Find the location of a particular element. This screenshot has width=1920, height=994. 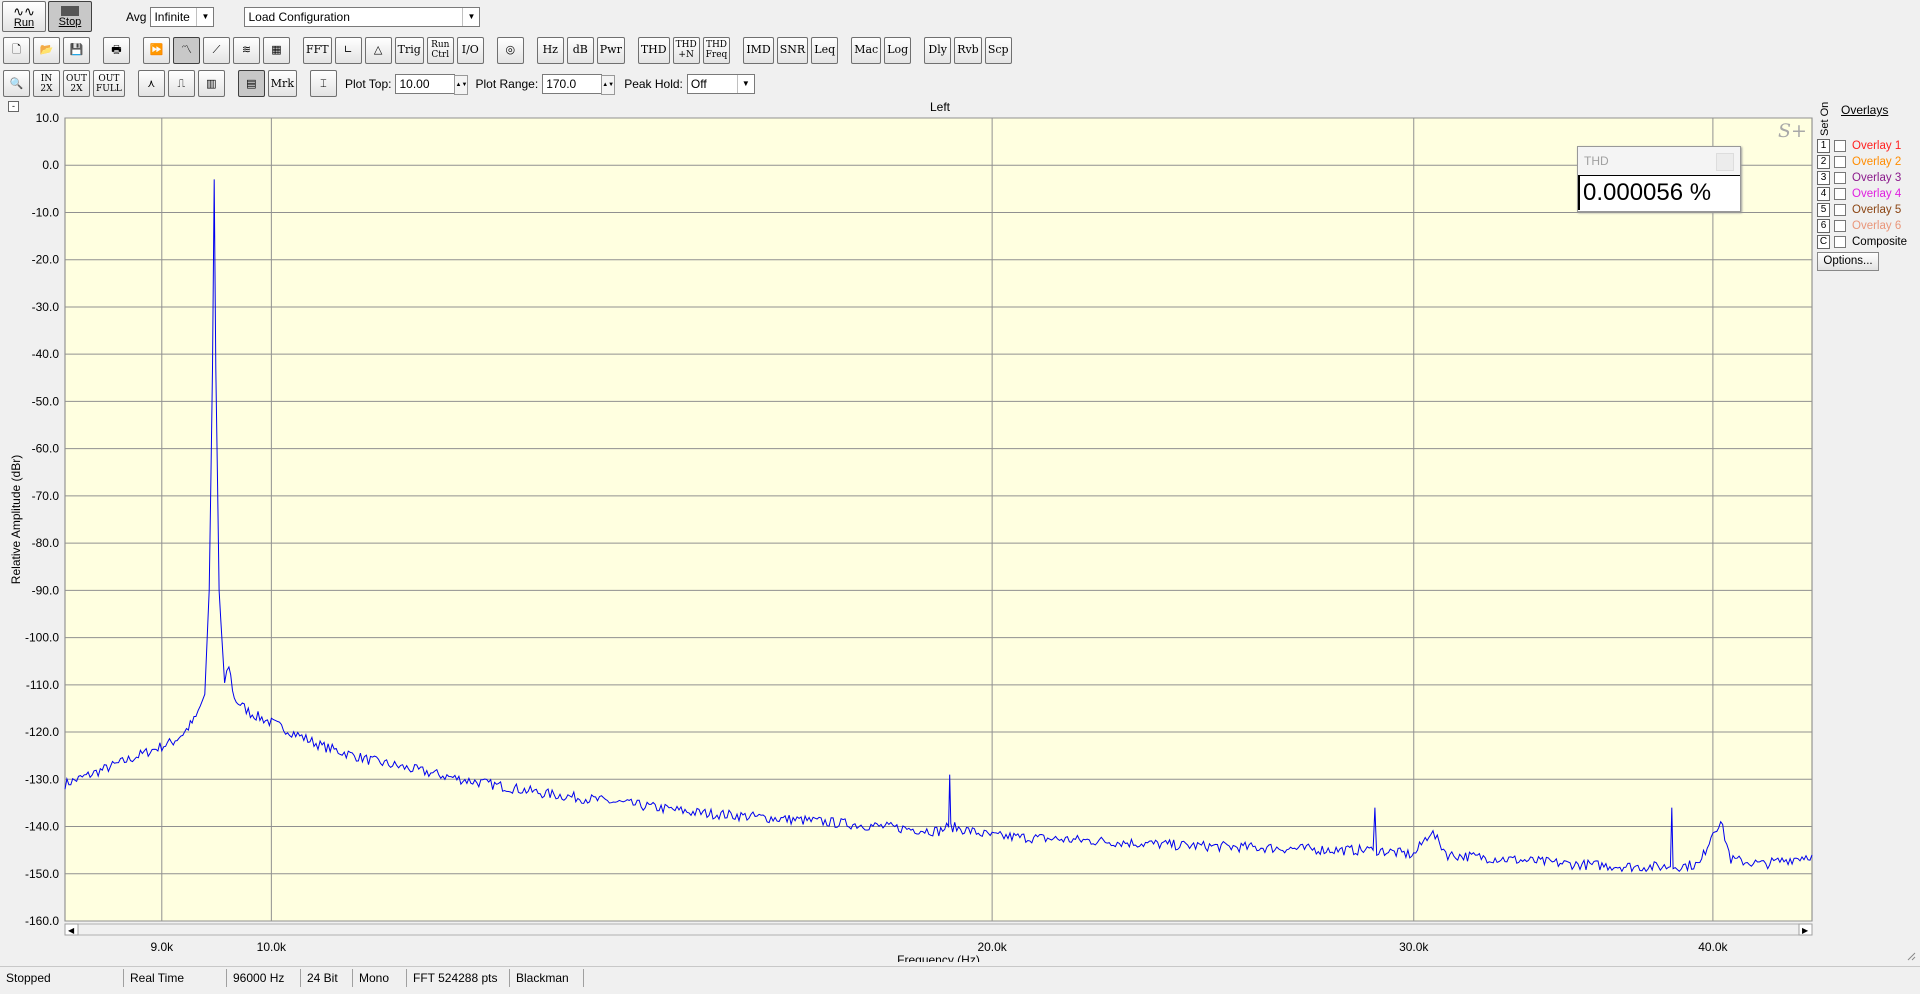

fft-button: FFT is located at coordinates (317, 50).